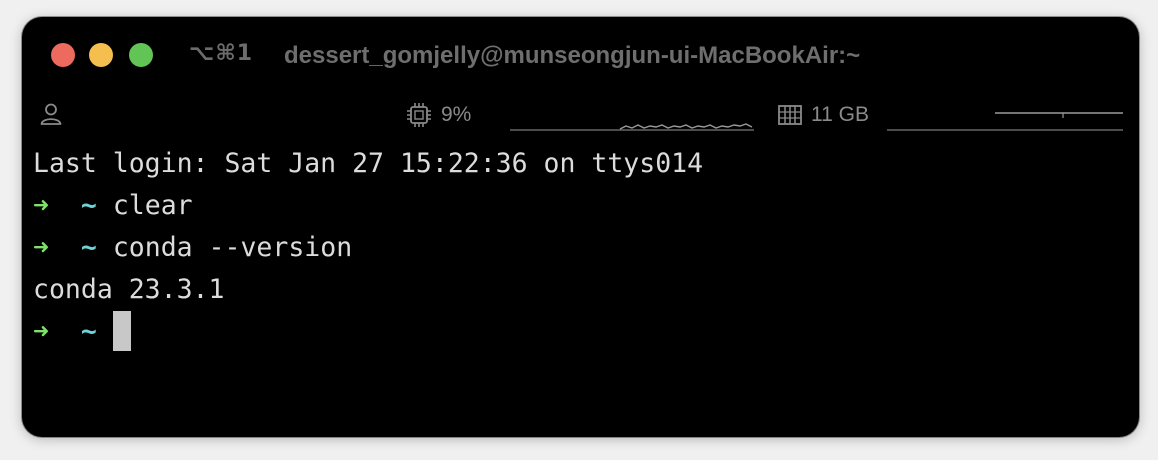 This screenshot has width=1158, height=460. What do you see at coordinates (840, 114) in the screenshot?
I see `memory-usage: 11 GB` at bounding box center [840, 114].